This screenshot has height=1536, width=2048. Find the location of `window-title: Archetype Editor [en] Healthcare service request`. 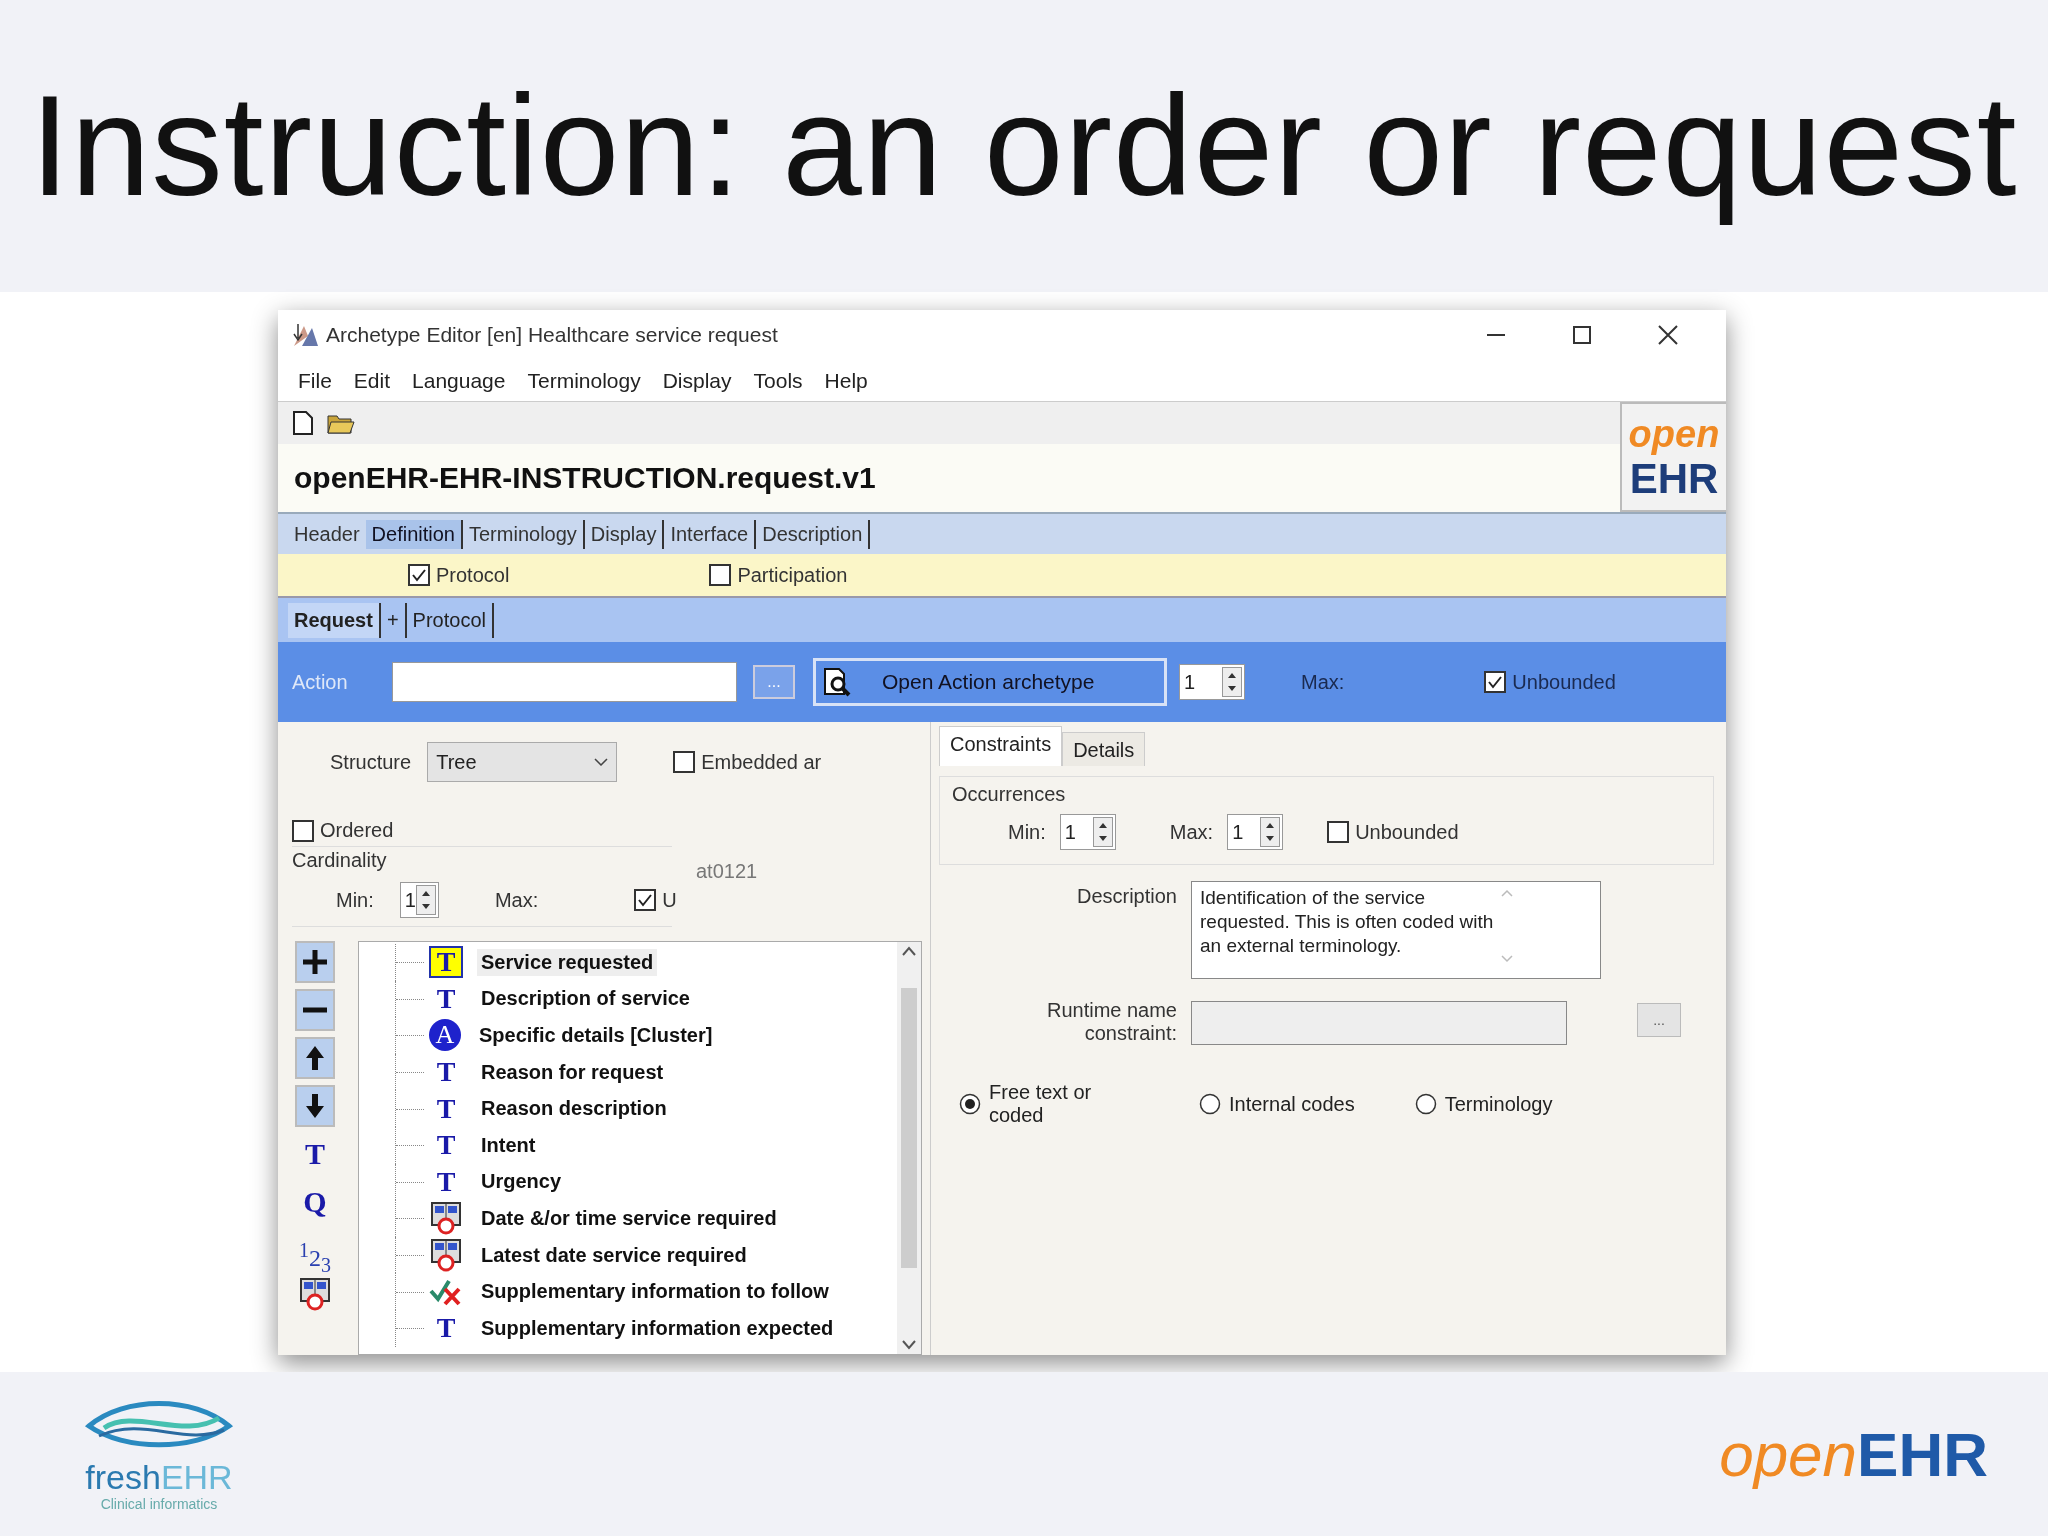

window-title: Archetype Editor [en] Healthcare service request is located at coordinates (552, 335).